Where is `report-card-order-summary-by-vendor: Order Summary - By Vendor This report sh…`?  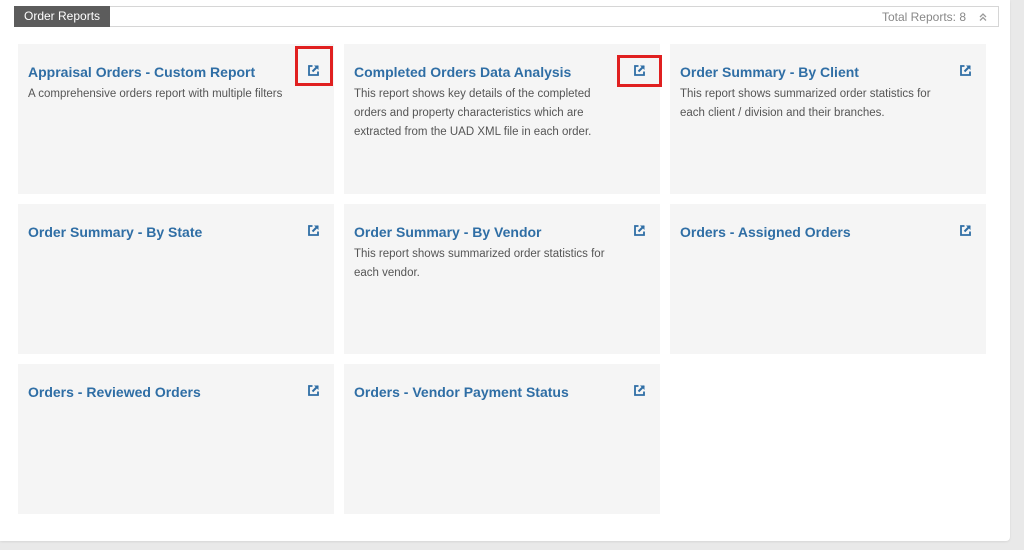
report-card-order-summary-by-vendor: Order Summary - By Vendor This report sh… is located at coordinates (502, 279).